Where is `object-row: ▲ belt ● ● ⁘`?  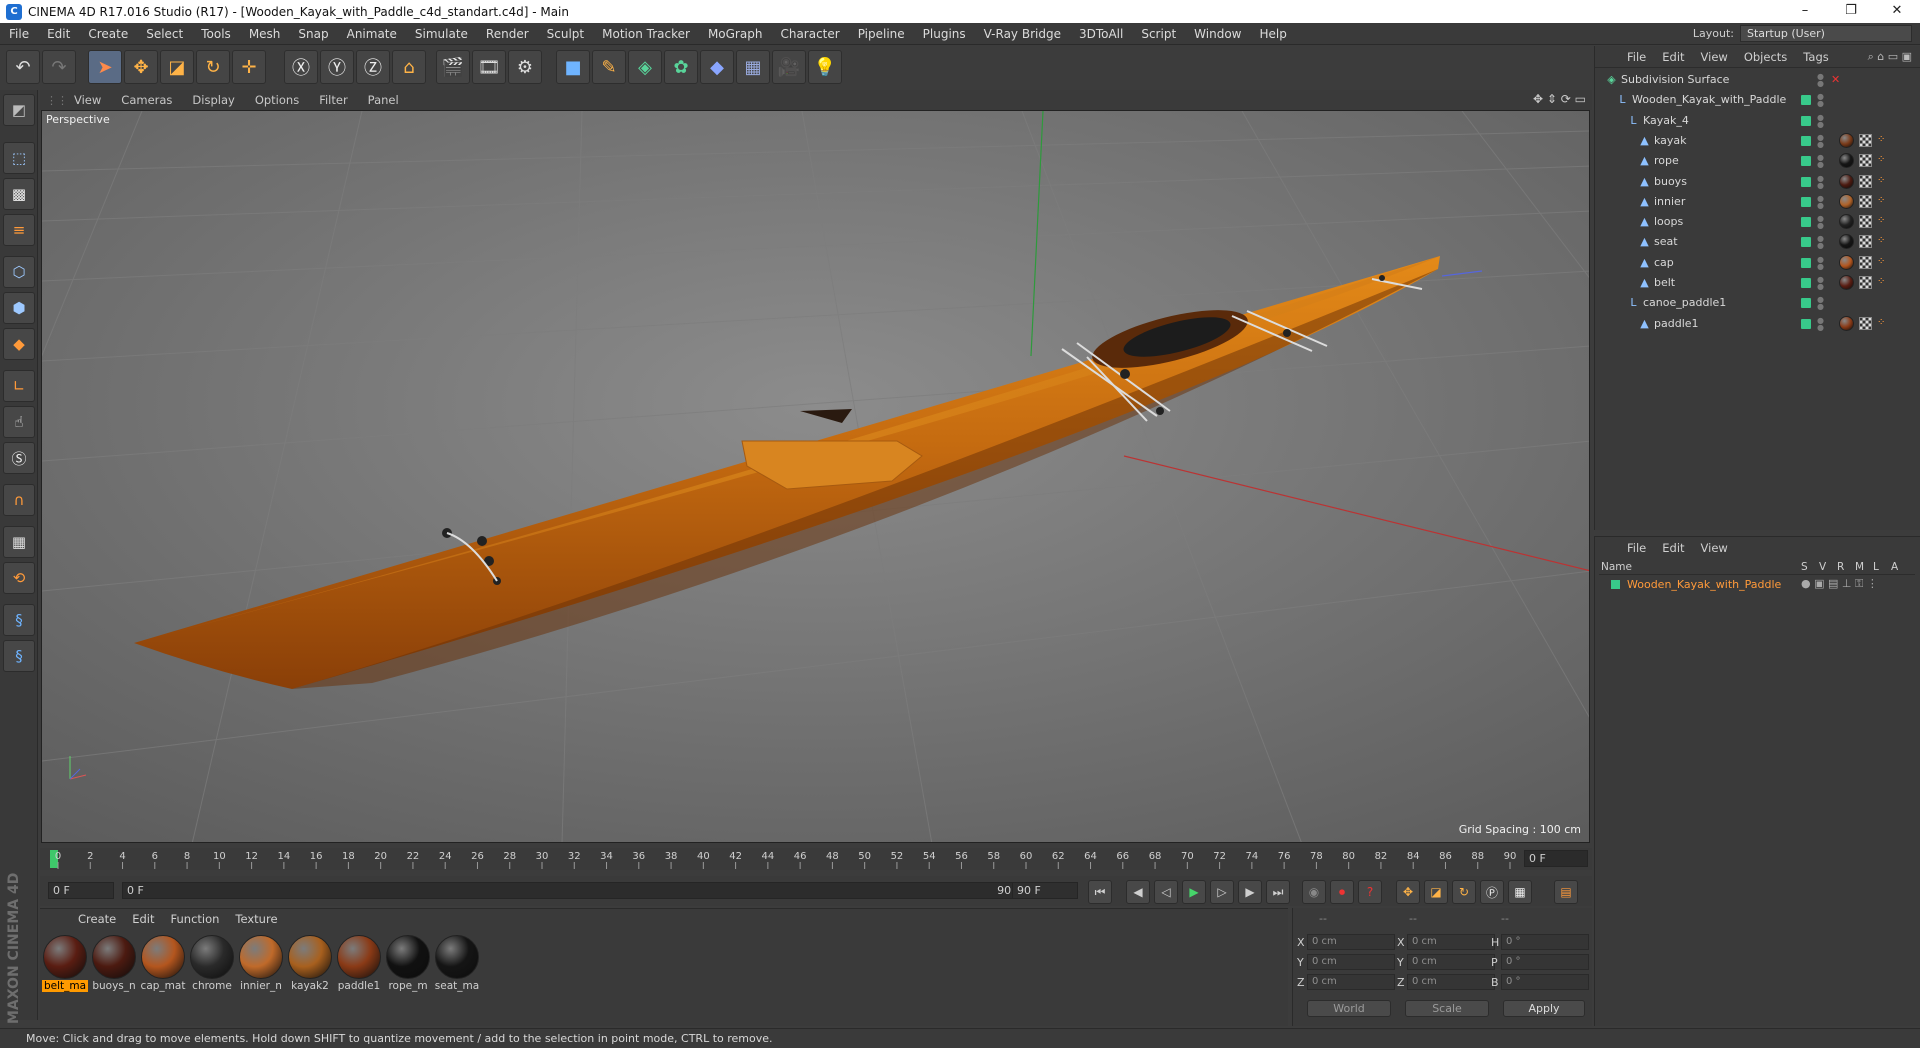 object-row: ▲ belt ● ● ⁘ is located at coordinates (1757, 283).